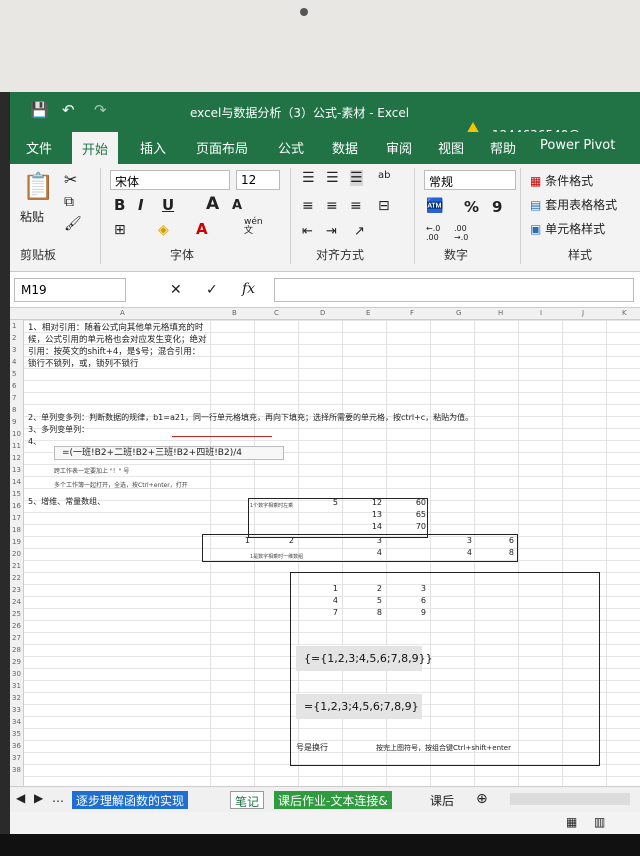 This screenshot has width=640, height=856. I want to click on row-header: 11, so click(16, 446).